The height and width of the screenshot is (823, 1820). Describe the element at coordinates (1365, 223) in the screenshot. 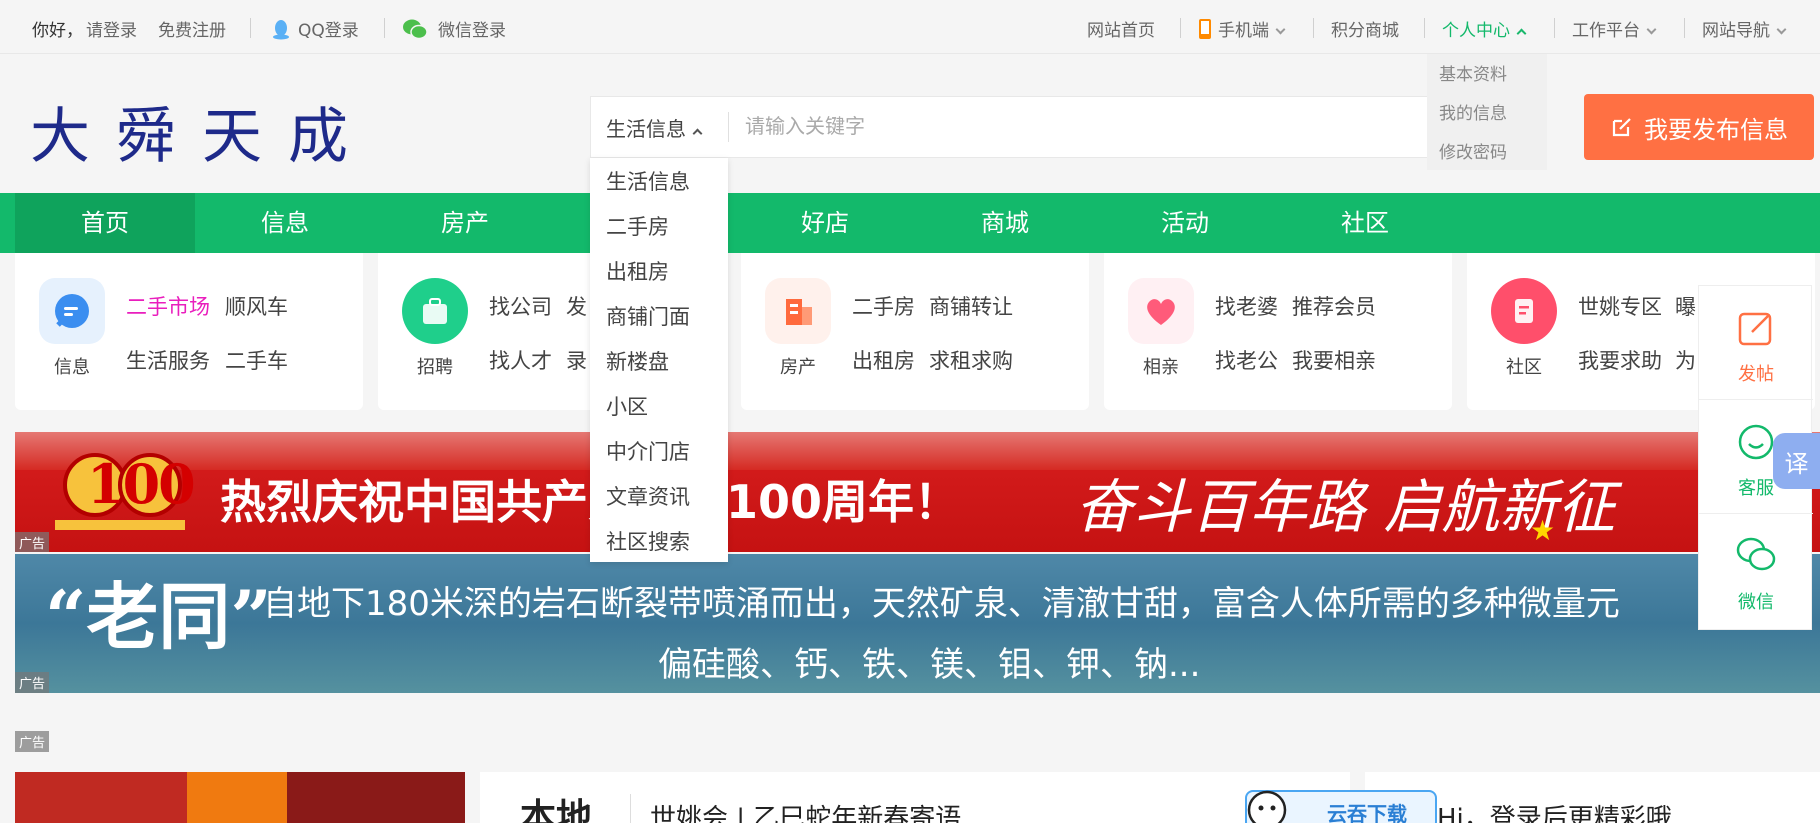

I see `nav-community: 社区` at that location.